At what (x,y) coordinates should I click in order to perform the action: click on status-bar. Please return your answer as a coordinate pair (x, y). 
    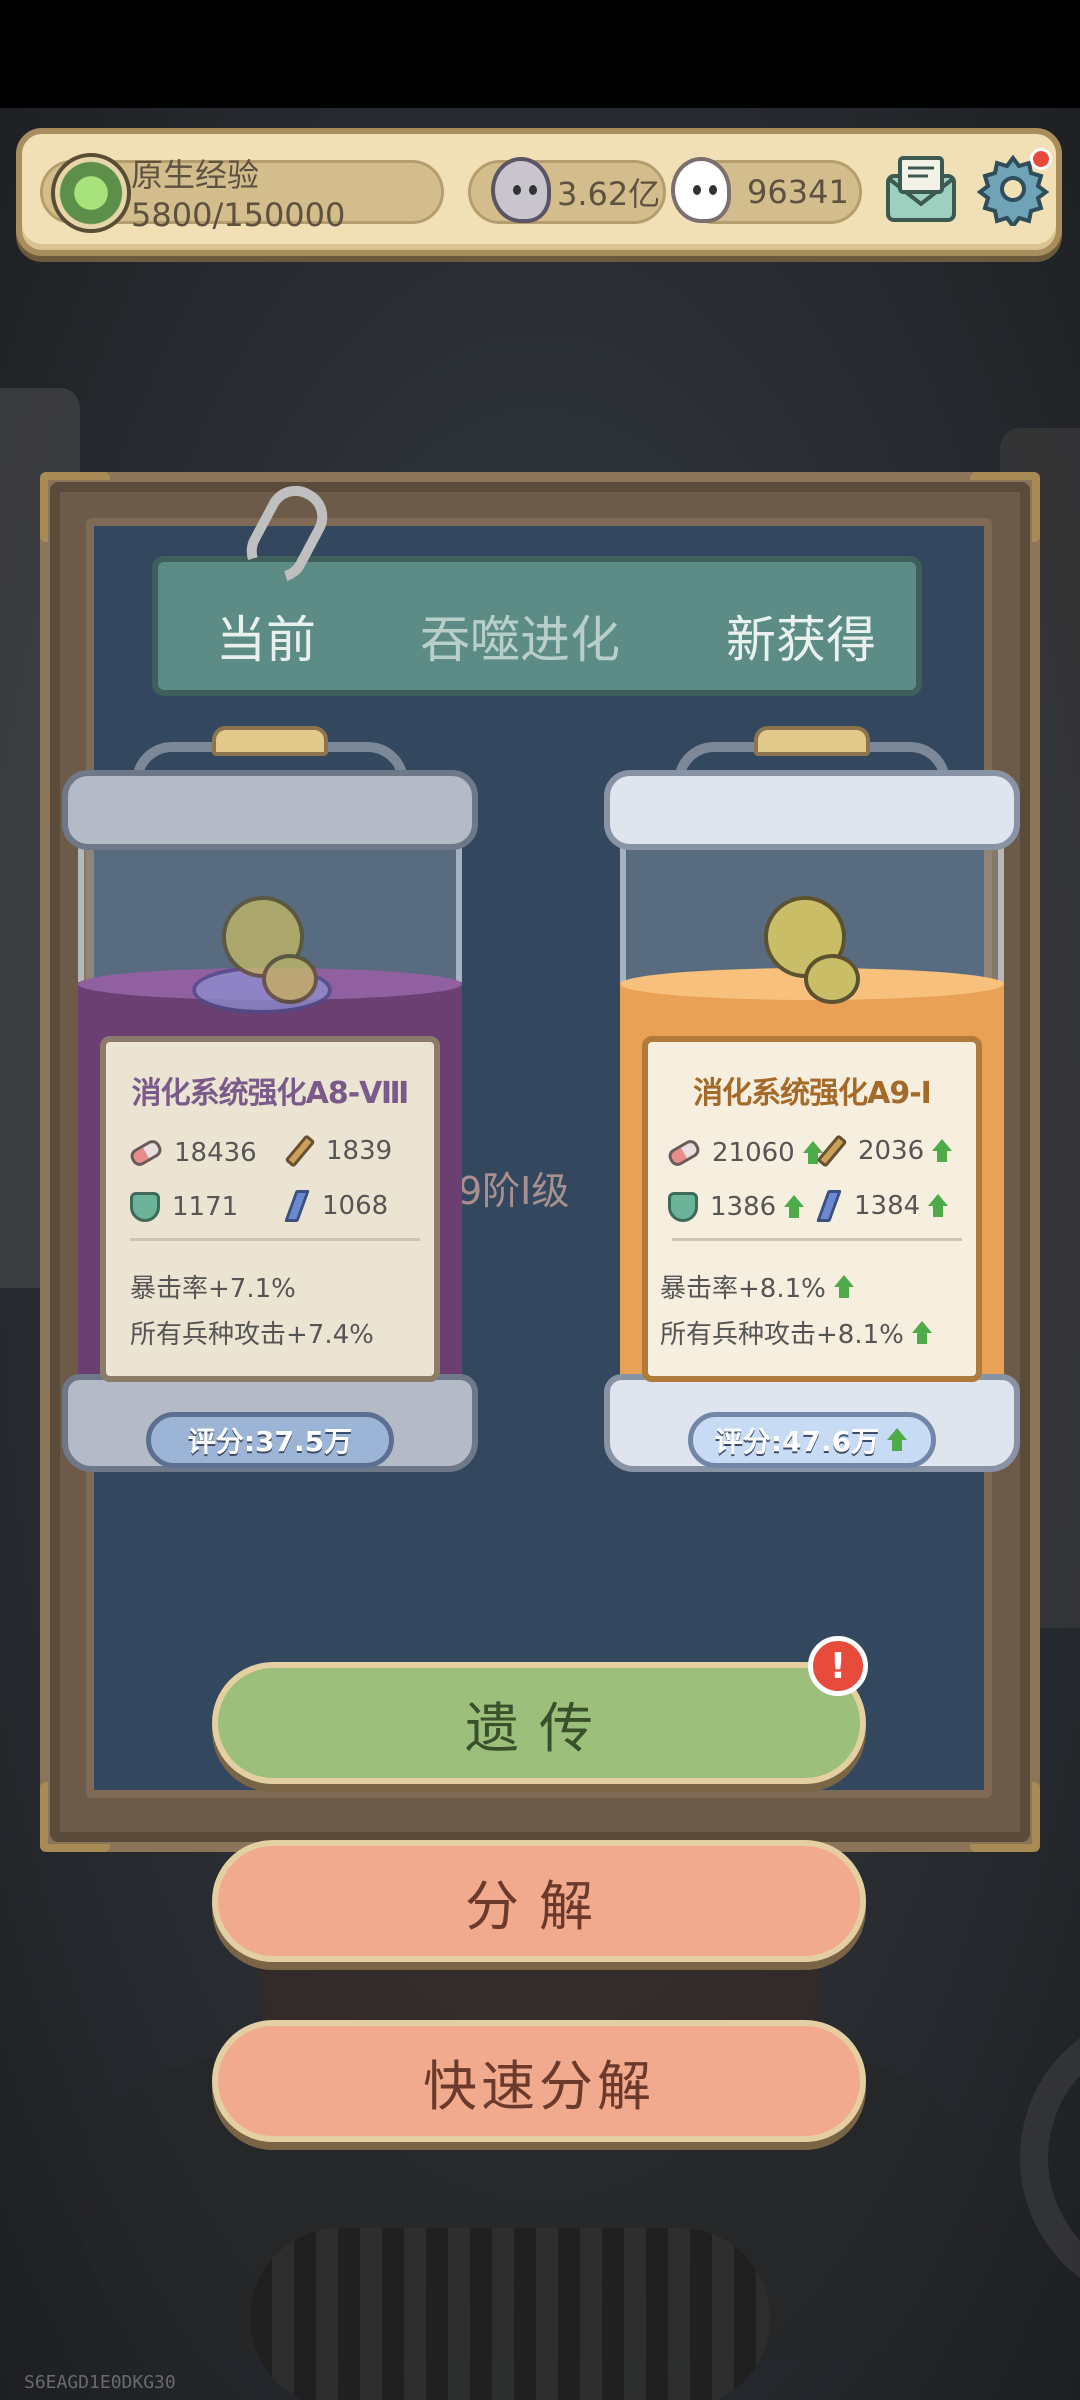
    Looking at the image, I should click on (540, 54).